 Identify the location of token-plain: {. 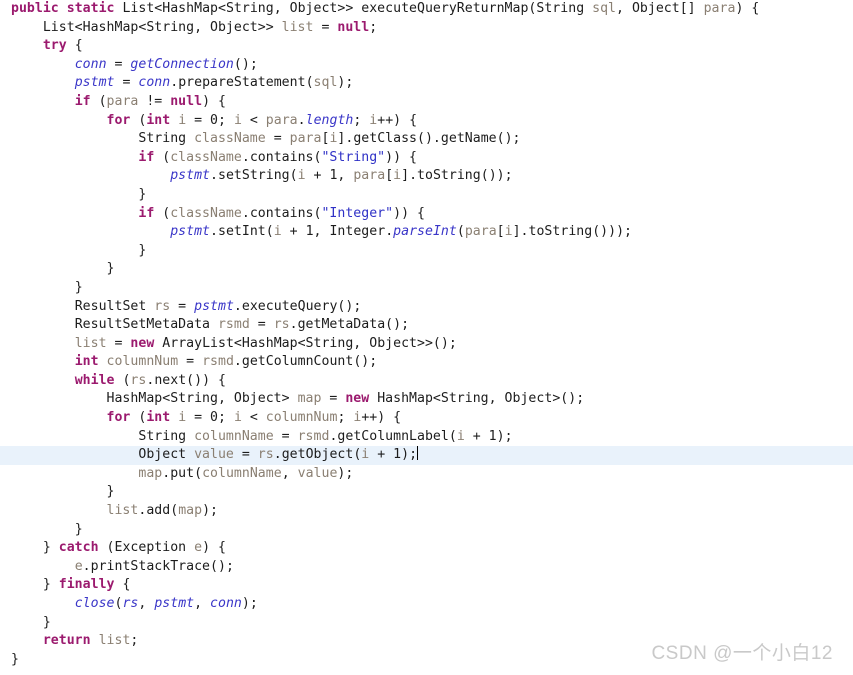
(74, 46).